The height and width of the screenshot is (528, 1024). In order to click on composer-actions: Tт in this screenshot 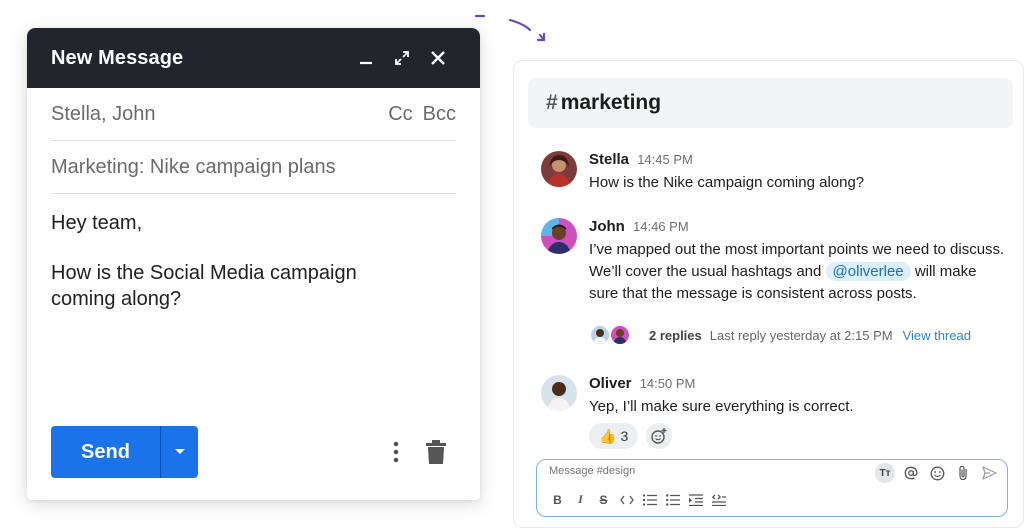, I will do `click(937, 473)`.